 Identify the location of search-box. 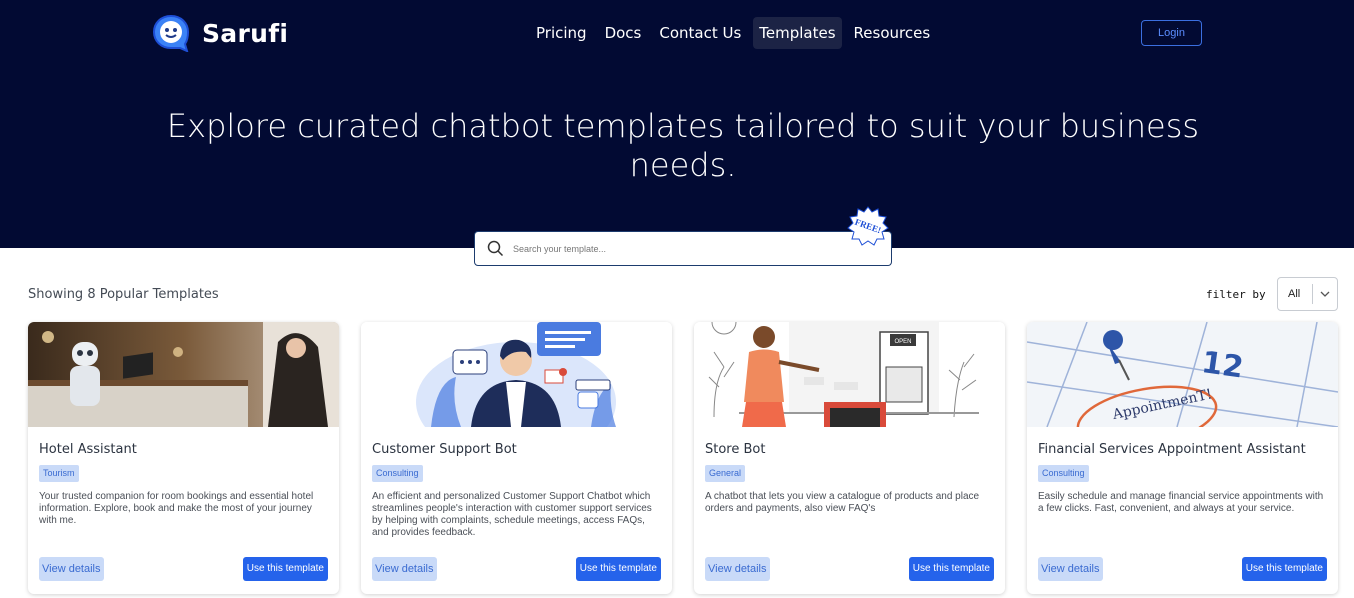
(683, 248).